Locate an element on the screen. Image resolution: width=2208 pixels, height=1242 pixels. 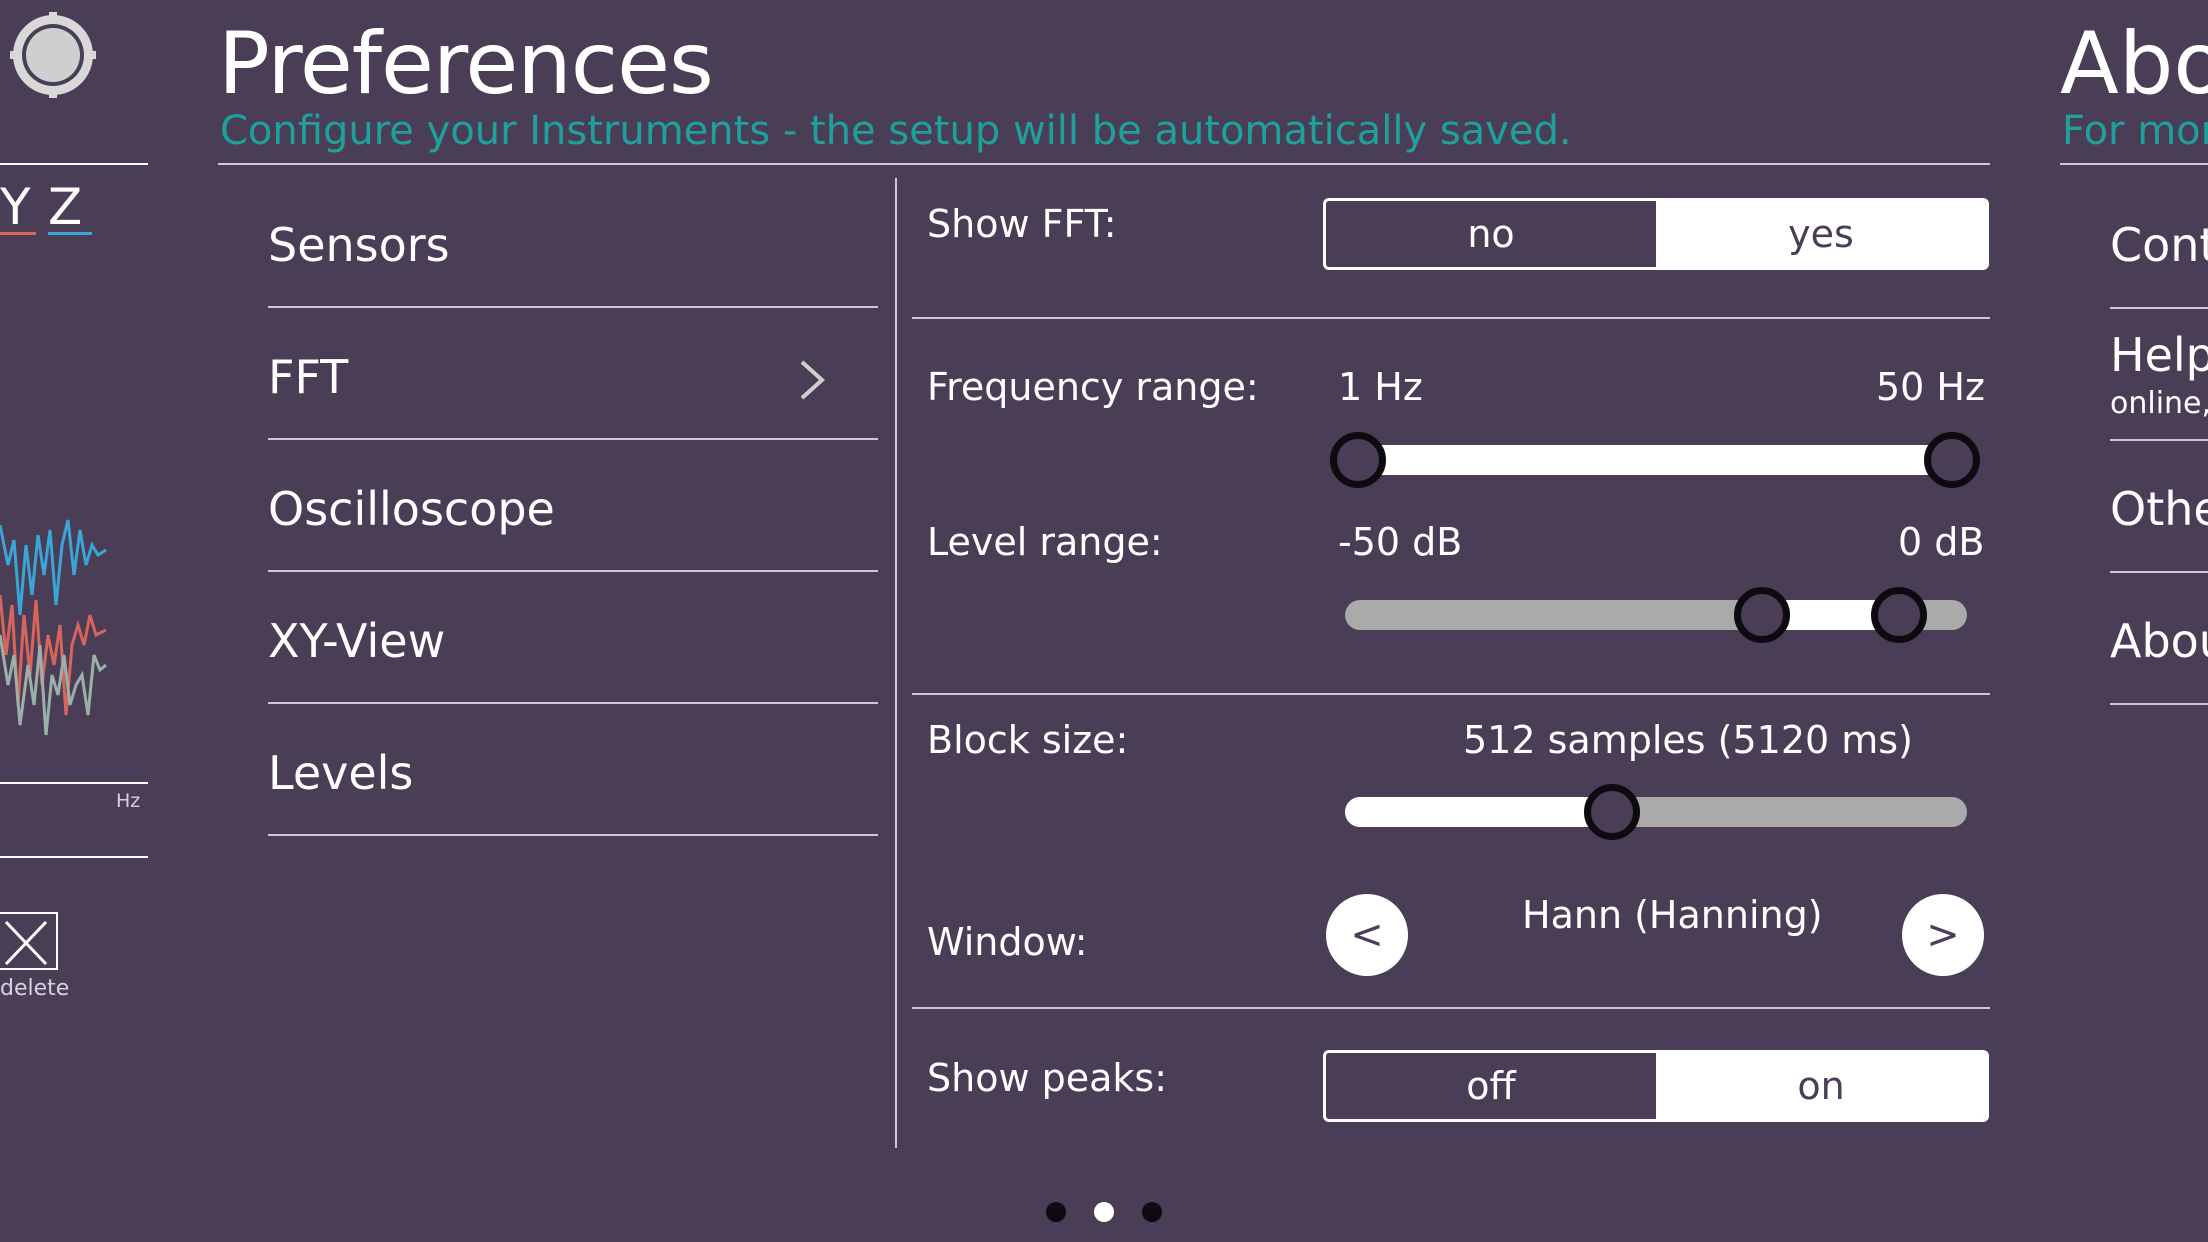
about-subtitle: For mor is located at coordinates (2135, 131).